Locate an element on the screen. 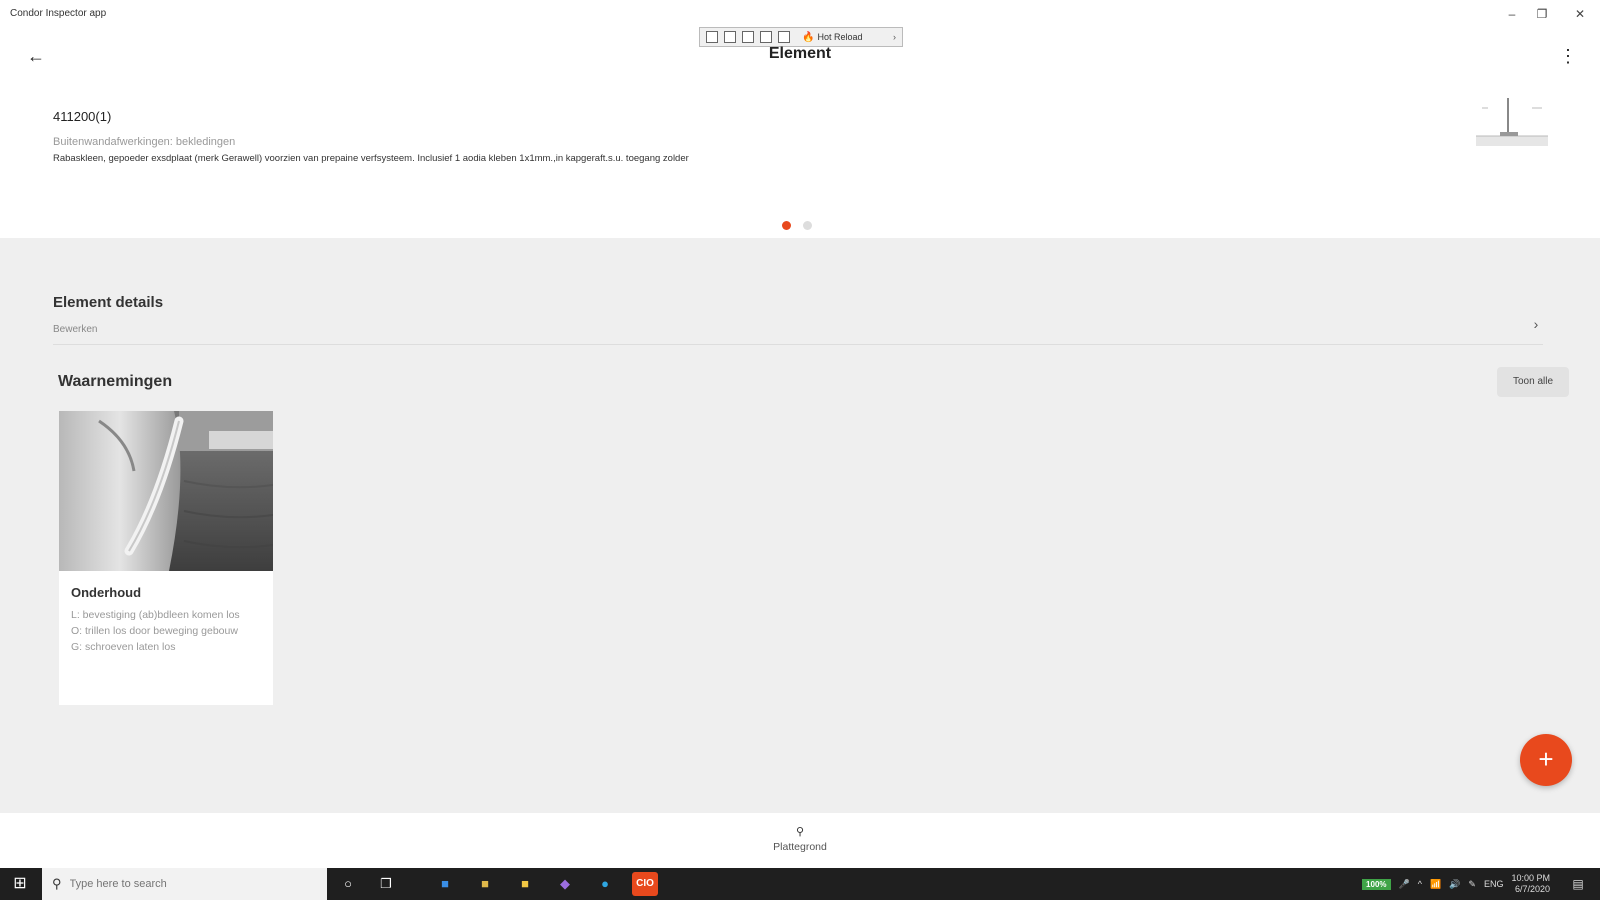 The width and height of the screenshot is (1600, 900). edge-icon: ● is located at coordinates (605, 884).